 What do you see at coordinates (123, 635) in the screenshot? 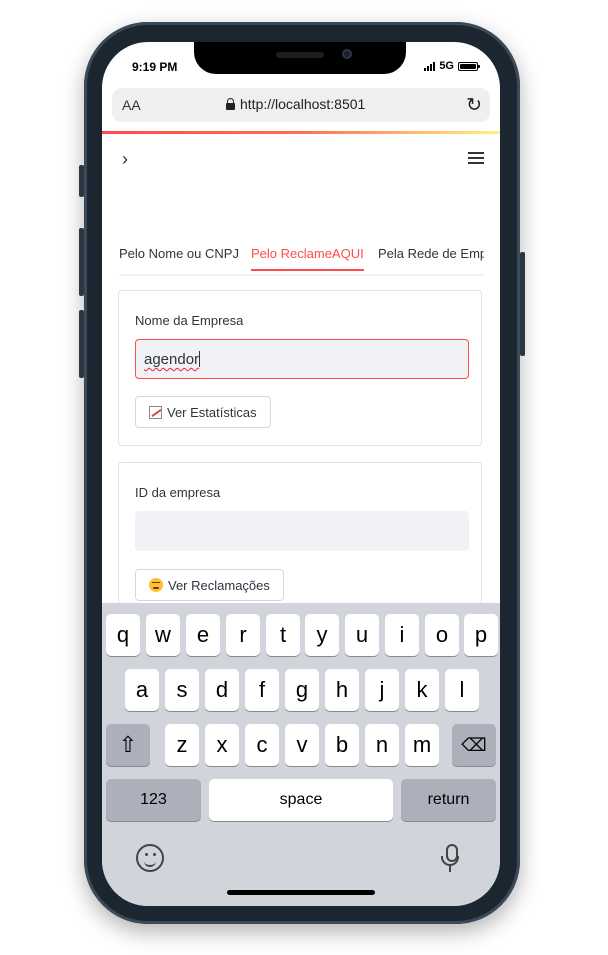
I see `key-q: q` at bounding box center [123, 635].